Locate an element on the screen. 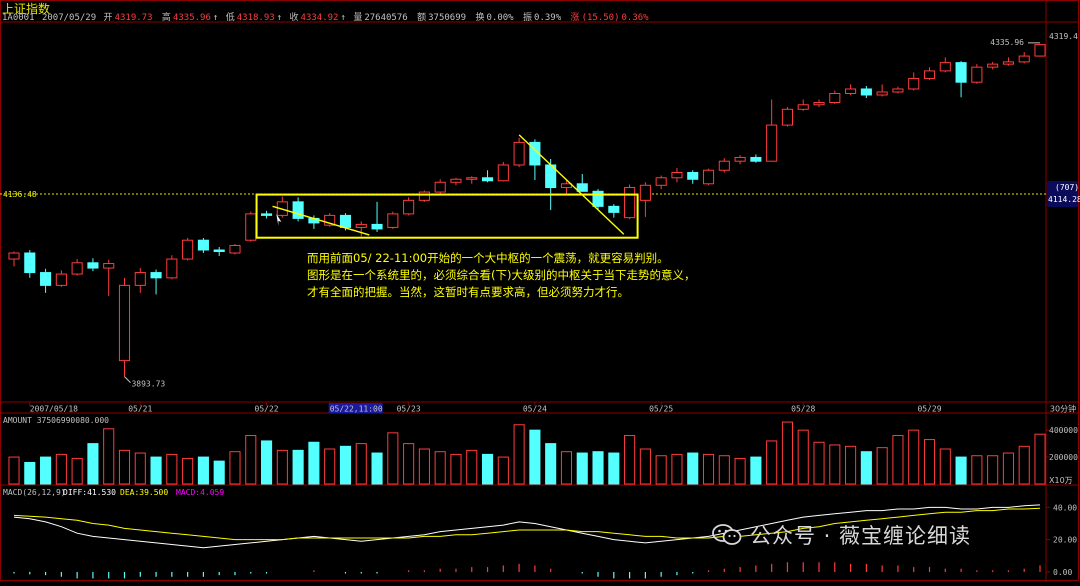 This screenshot has width=1080, height=586. change-value: (15.50) is located at coordinates (600, 18).